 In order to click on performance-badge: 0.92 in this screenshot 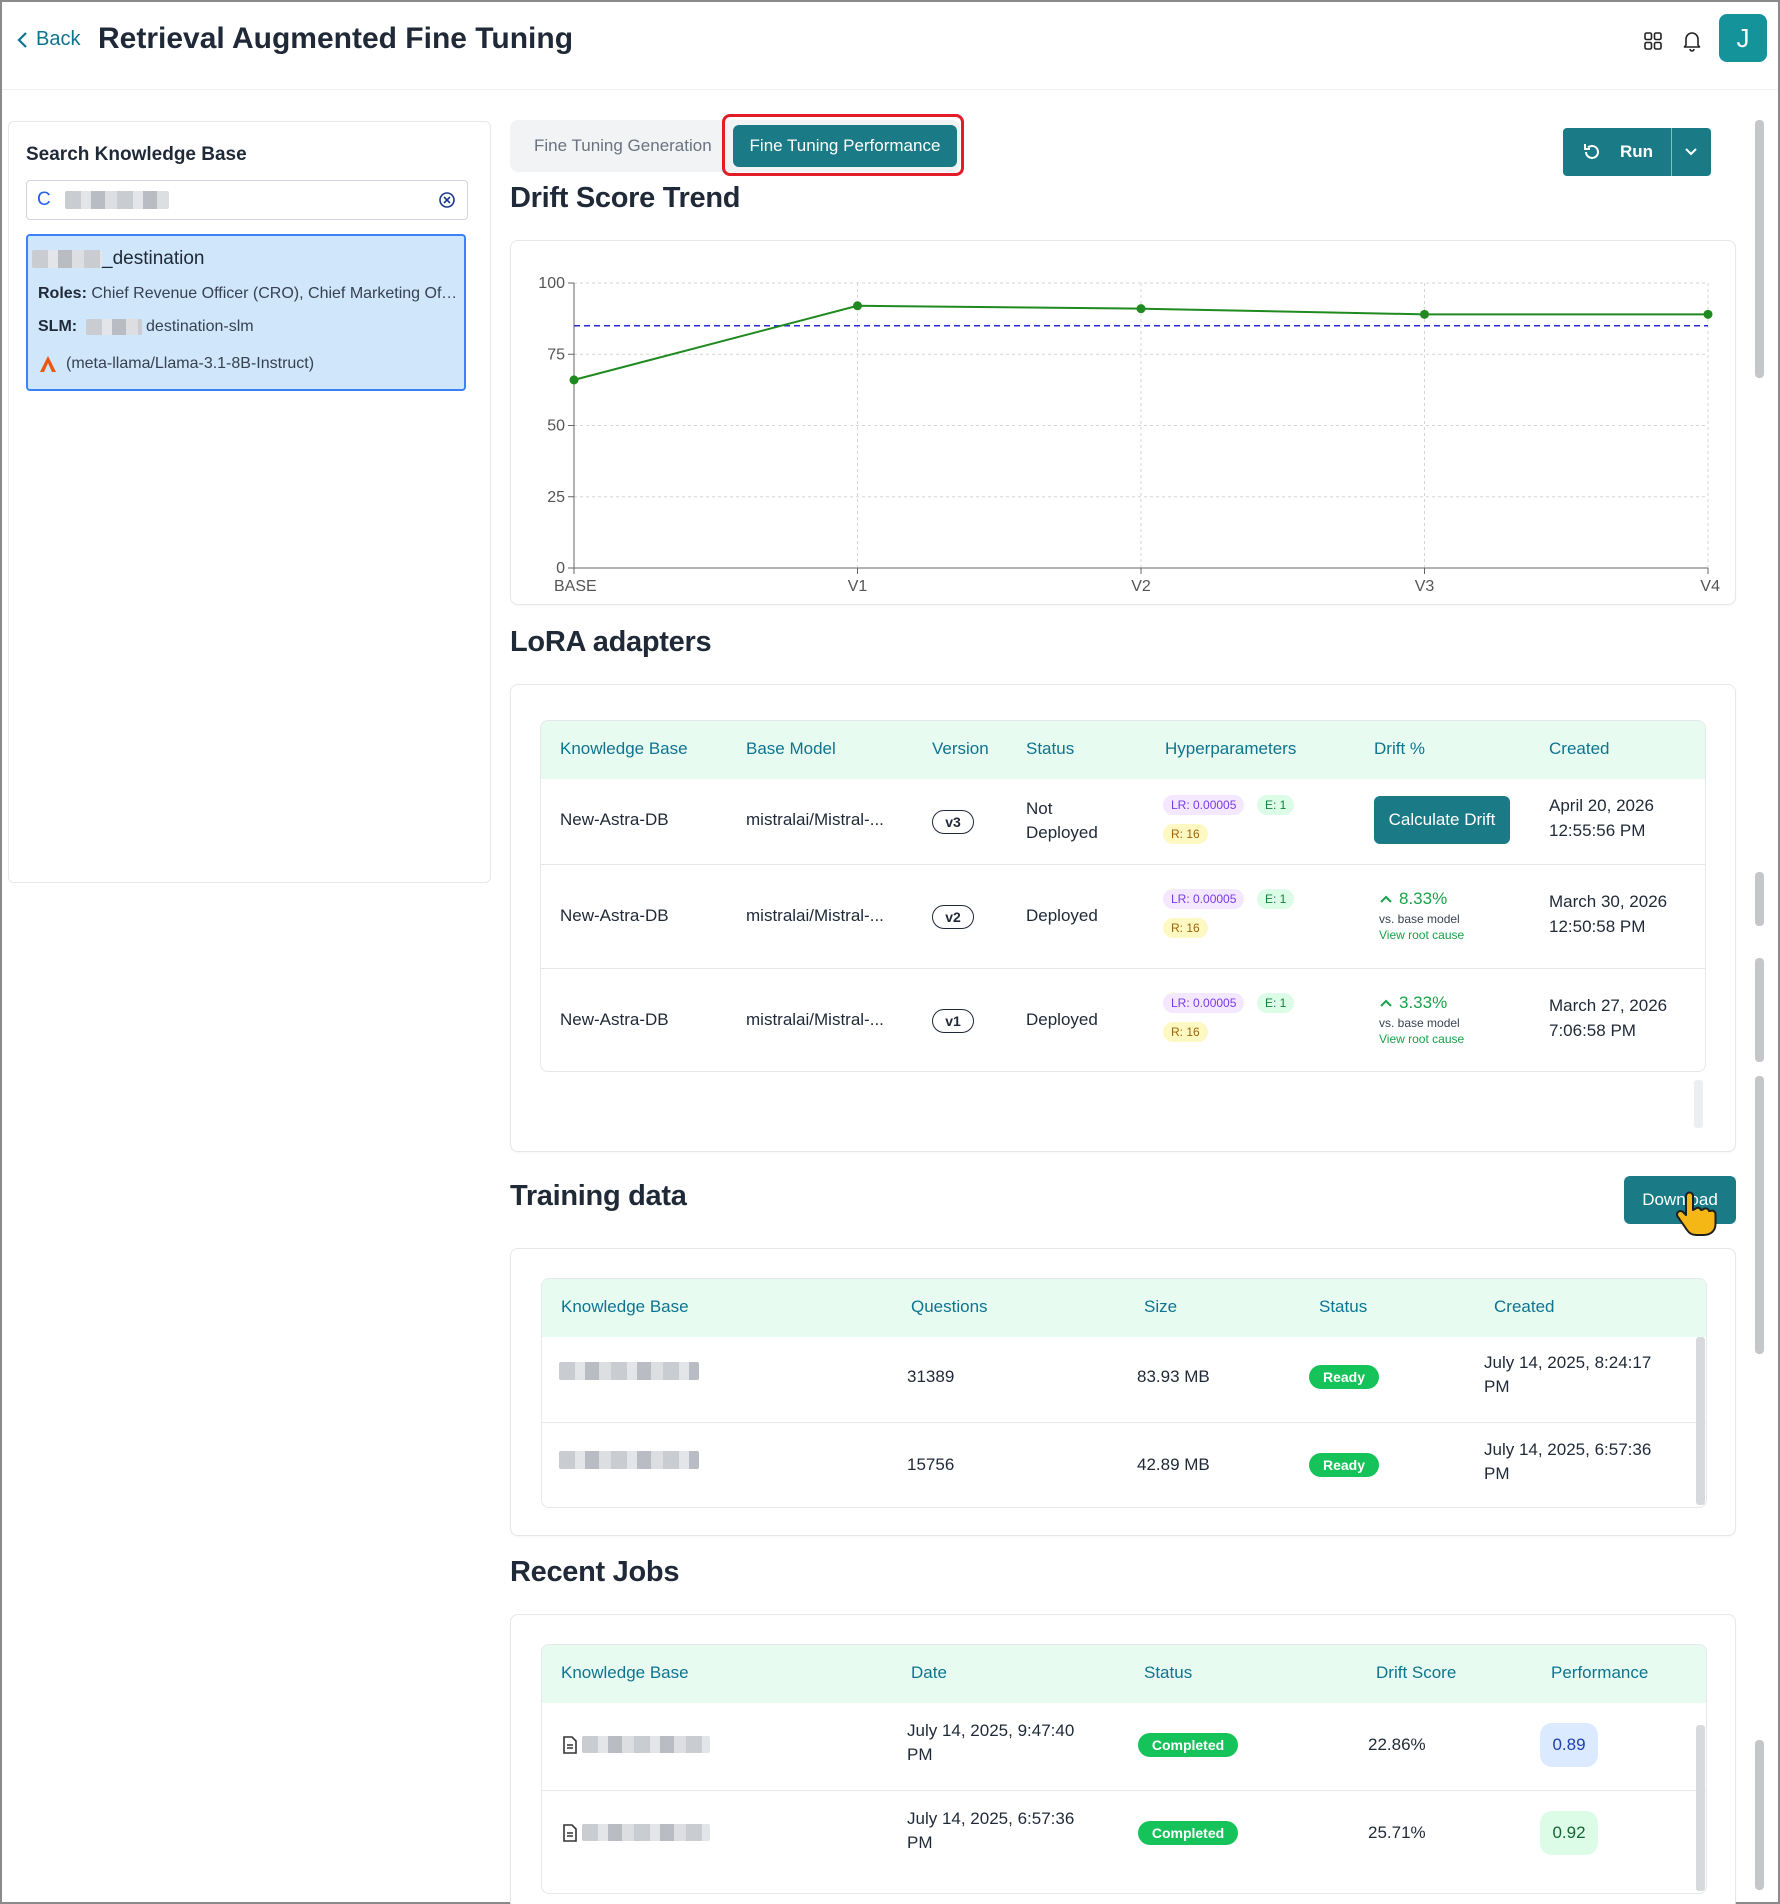, I will do `click(1569, 1833)`.